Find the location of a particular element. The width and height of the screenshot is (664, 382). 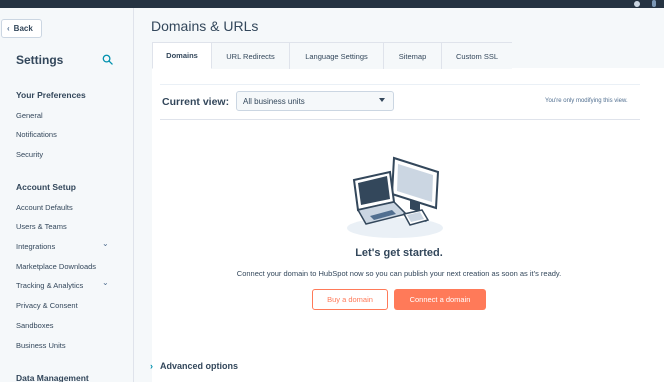

section-your-preferences: Your Preferences is located at coordinates (51, 95).